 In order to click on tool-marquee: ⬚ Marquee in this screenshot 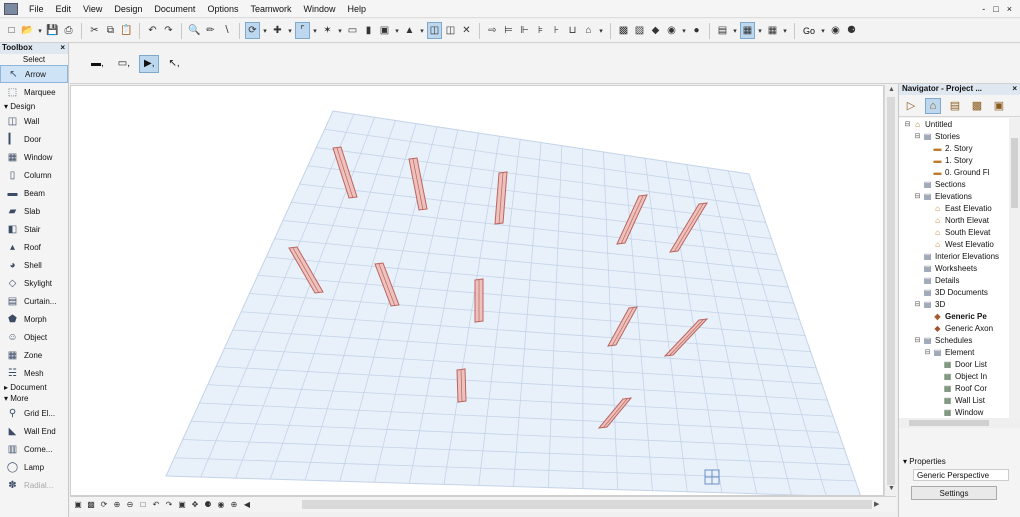, I will do `click(34, 92)`.